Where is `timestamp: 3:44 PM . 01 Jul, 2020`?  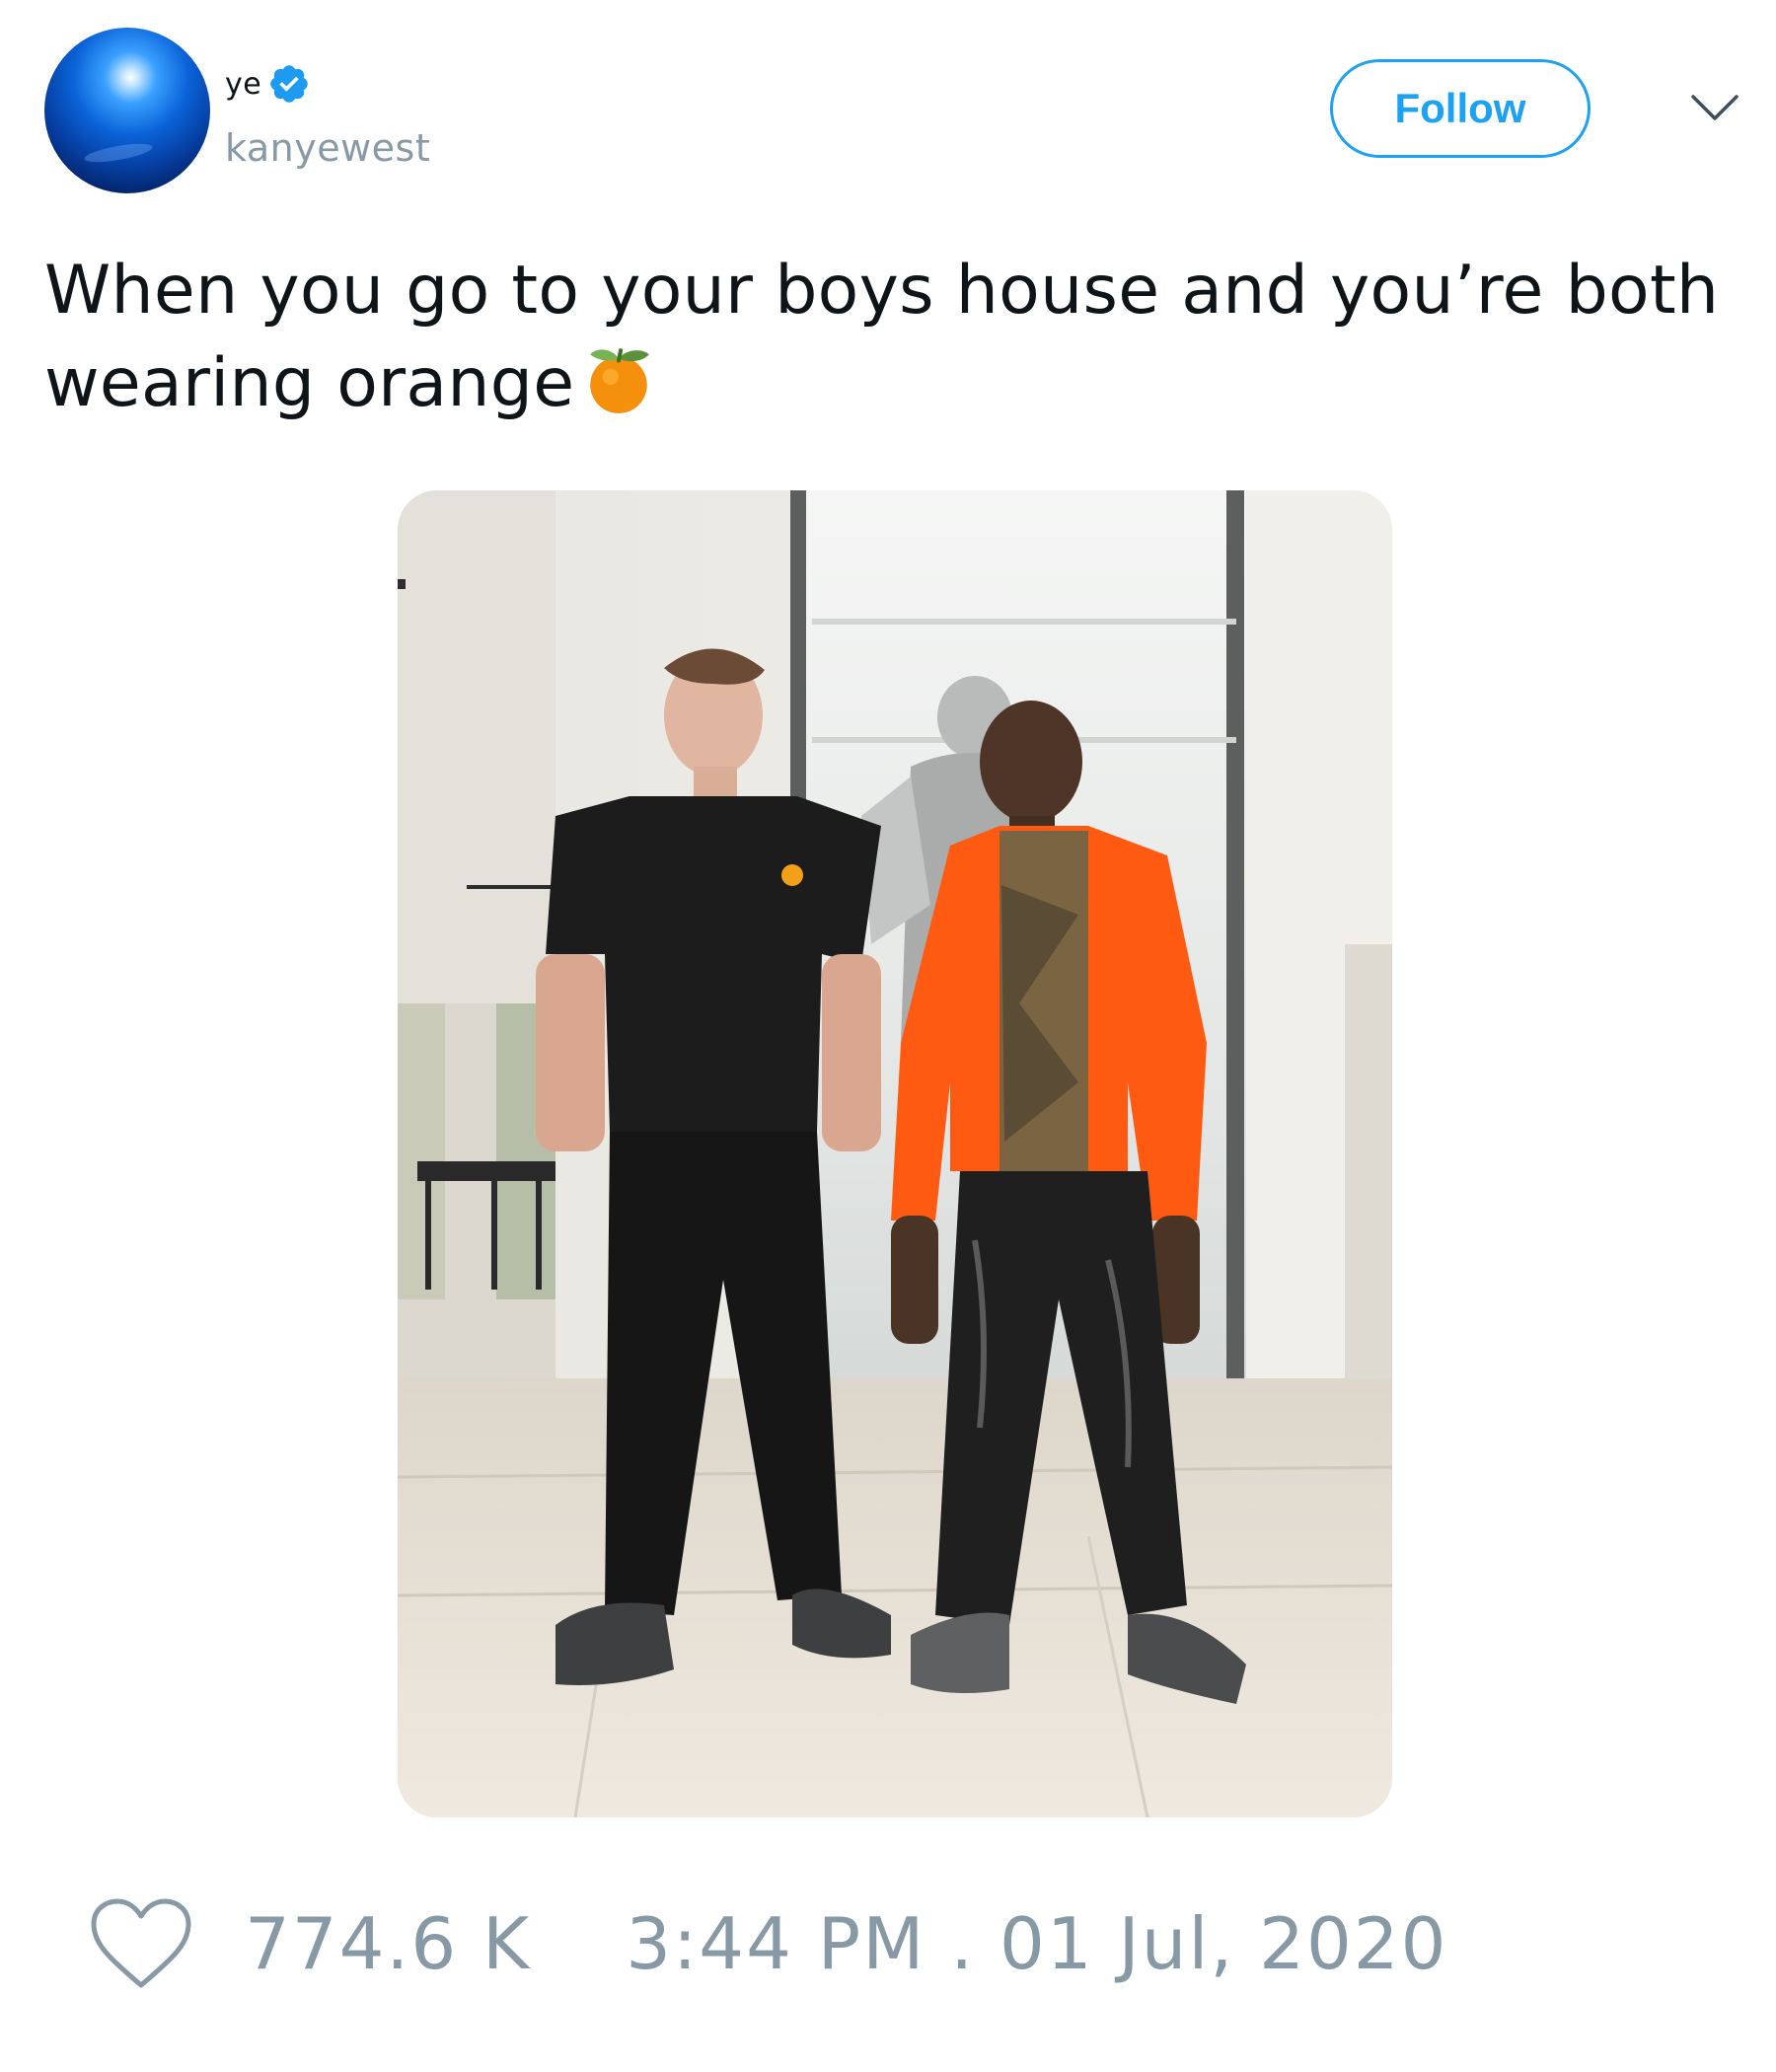
timestamp: 3:44 PM . 01 Jul, 2020 is located at coordinates (1037, 1944).